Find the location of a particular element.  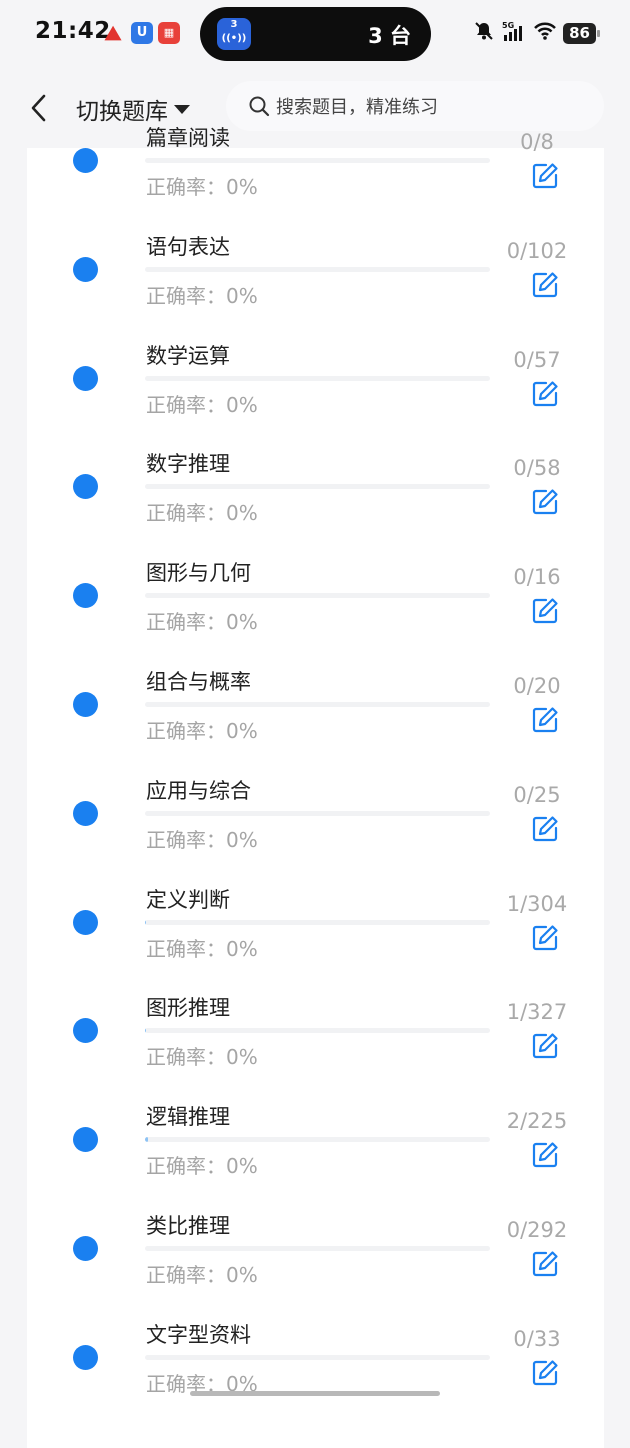

progress-count: 1/304 is located at coordinates (537, 903).